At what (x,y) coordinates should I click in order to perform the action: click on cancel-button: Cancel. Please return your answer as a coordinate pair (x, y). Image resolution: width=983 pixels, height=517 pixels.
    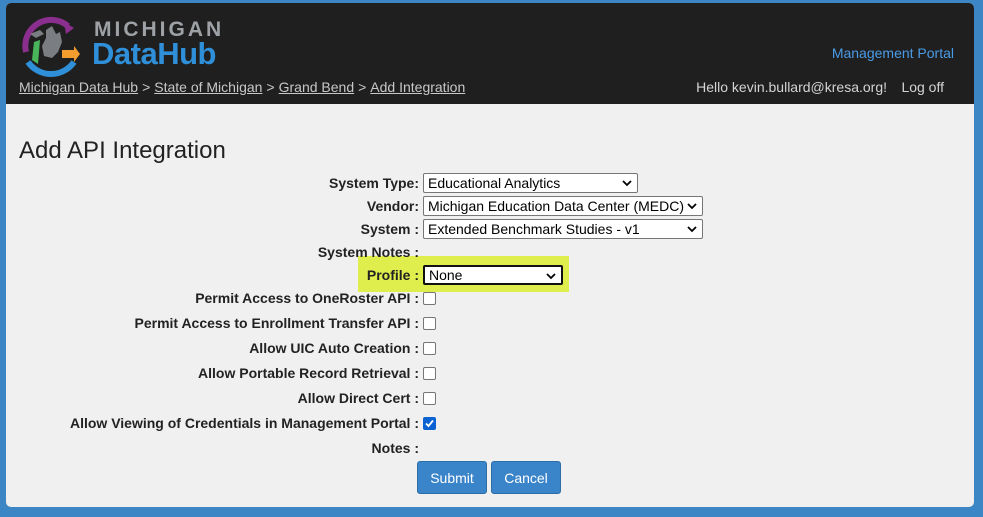
    Looking at the image, I should click on (526, 477).